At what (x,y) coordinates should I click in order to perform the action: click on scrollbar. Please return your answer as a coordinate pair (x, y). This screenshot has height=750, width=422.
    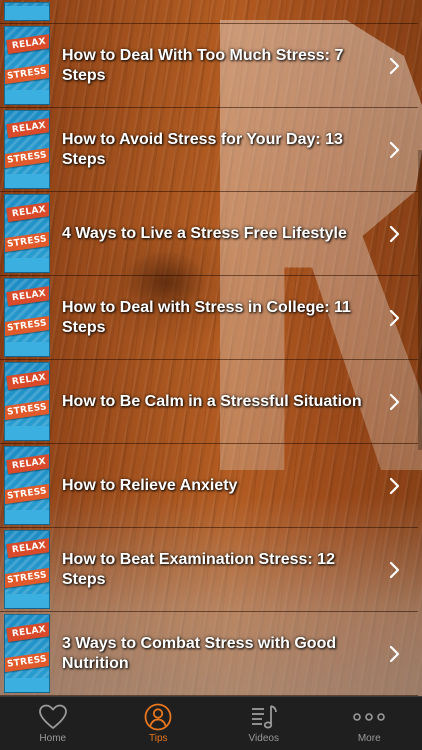
    Looking at the image, I should click on (420, 300).